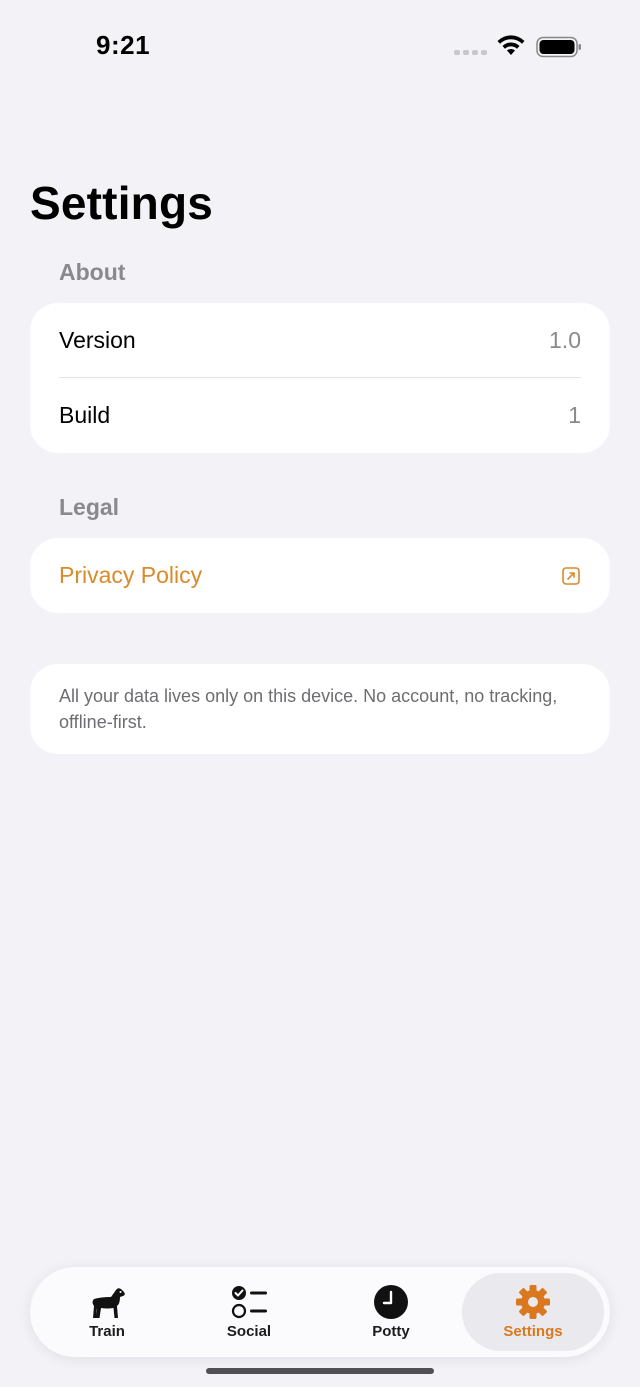  Describe the element at coordinates (130, 575) in the screenshot. I see `privacy-policy-link: Privacy Policy` at that location.